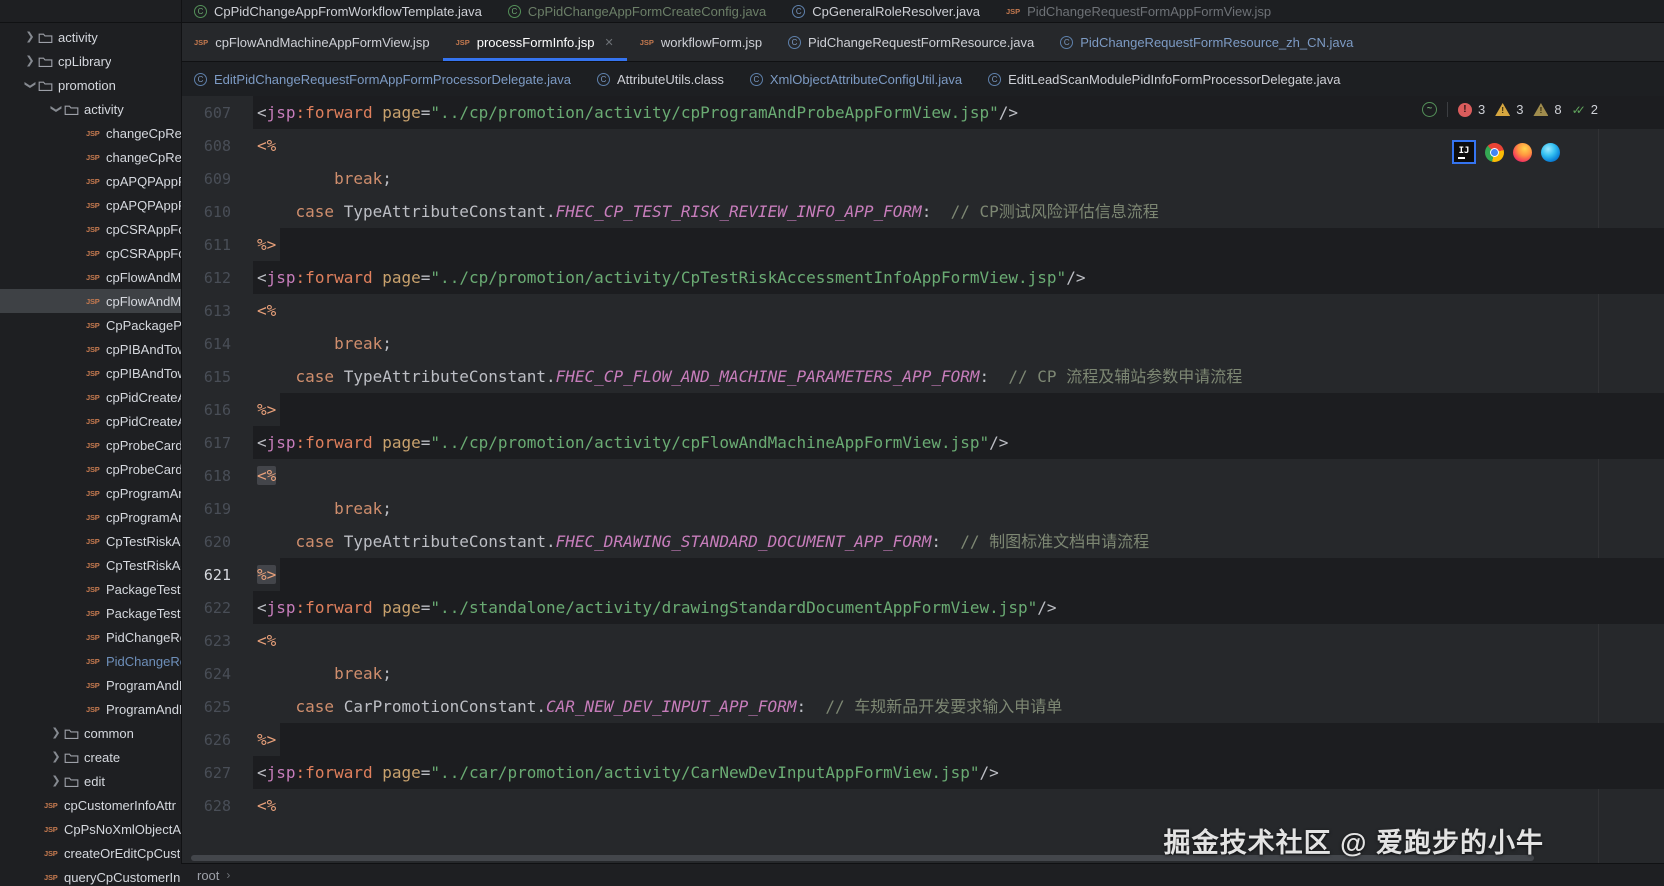 The image size is (1664, 886). I want to click on tab-processFormInfo.jsp: processFormInfo.jsp ✕, so click(534, 42).